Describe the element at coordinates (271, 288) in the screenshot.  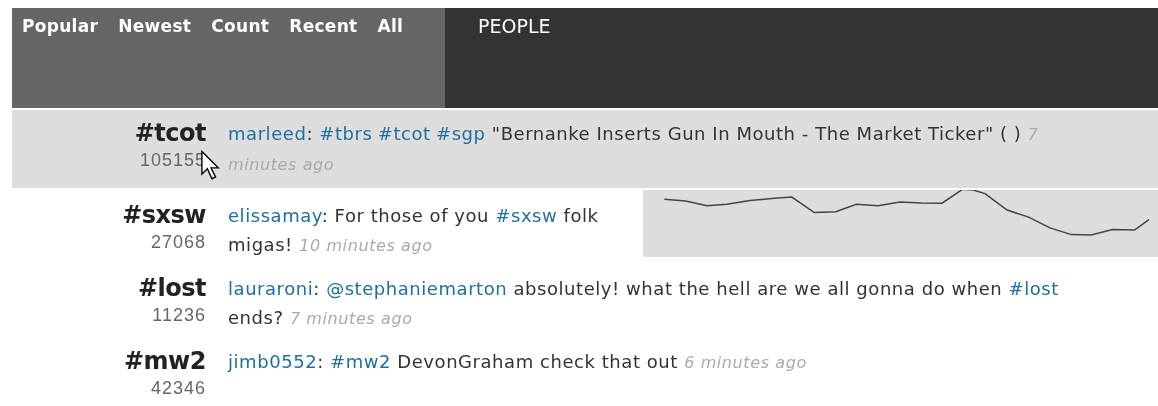
I see `user-link: lauraroni` at that location.